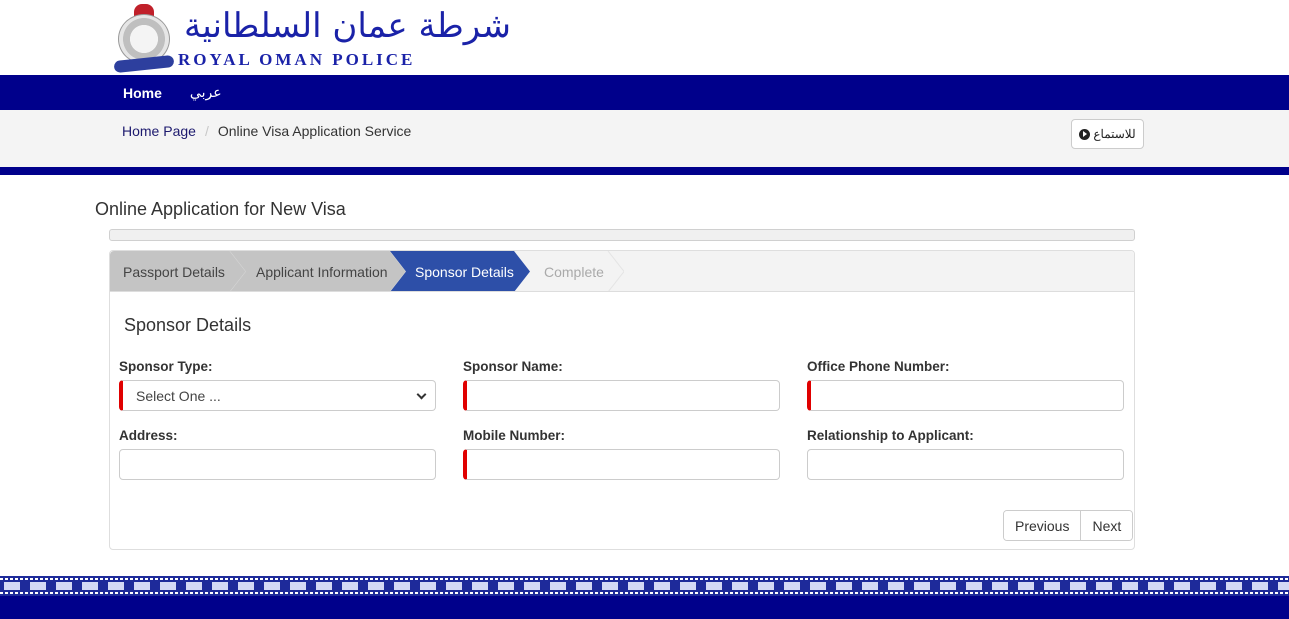  Describe the element at coordinates (513, 366) in the screenshot. I see `sponsor-name-label: Sponsor Name:` at that location.